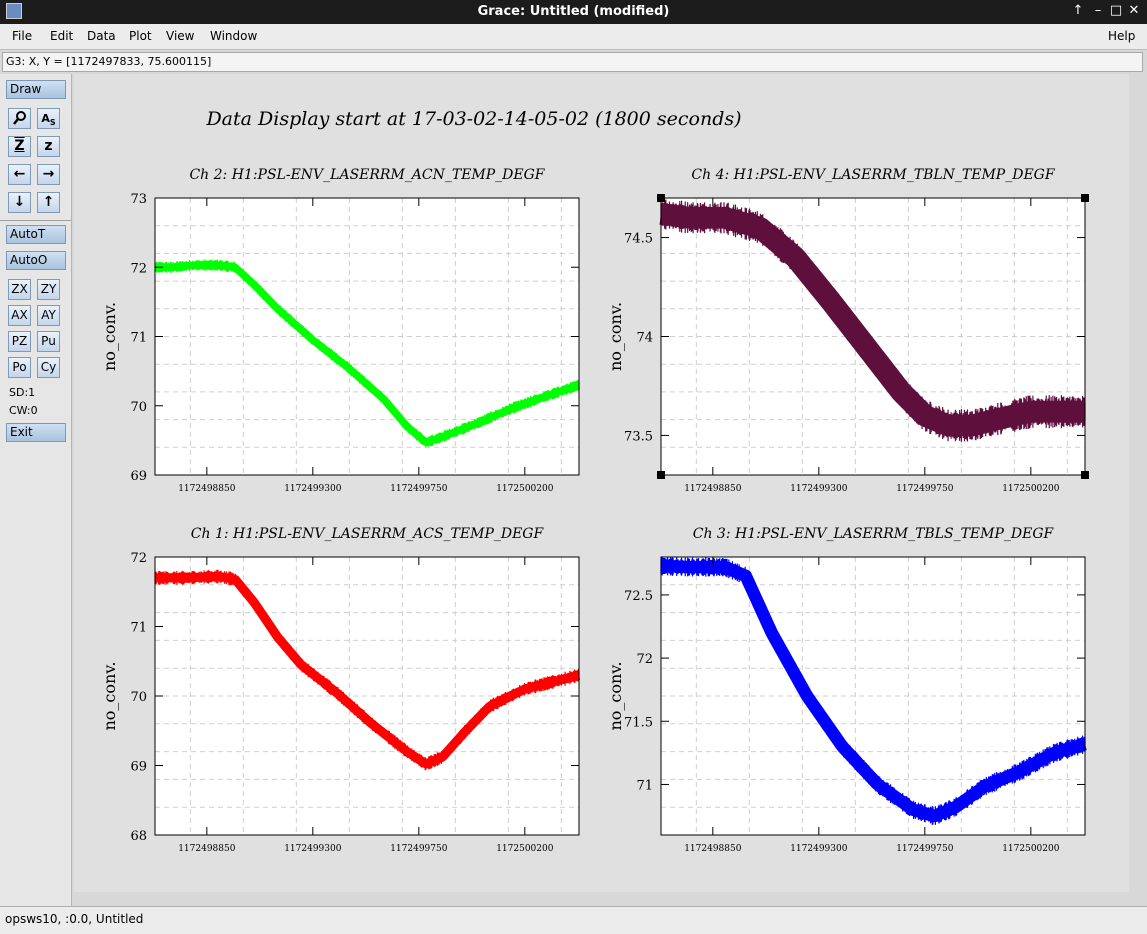 The width and height of the screenshot is (1147, 934). I want to click on y-tick-label: 74.5, so click(638, 239).